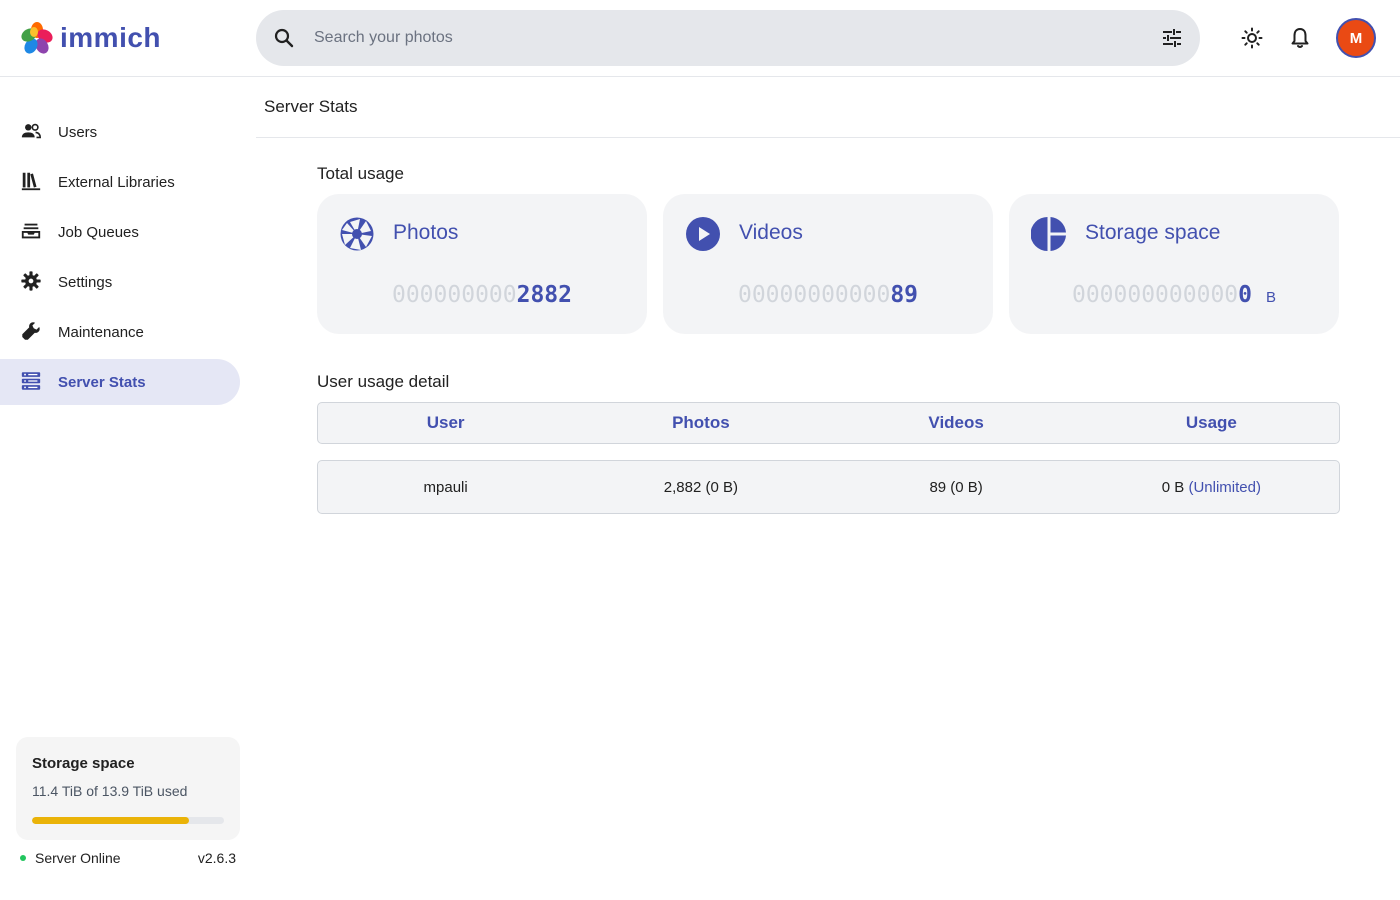 Image resolution: width=1400 pixels, height=900 pixels. I want to click on sidebar-item-label: Maintenance, so click(101, 332).